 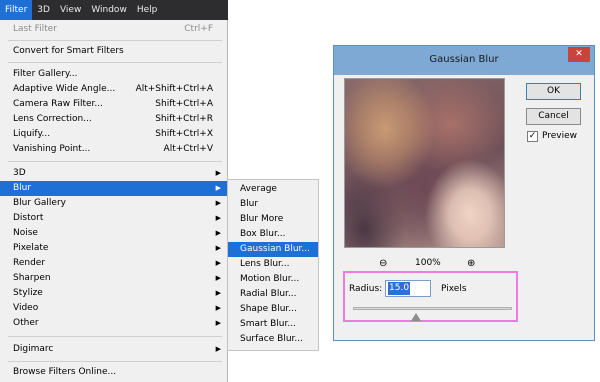 What do you see at coordinates (147, 10) in the screenshot?
I see `menu-help: Help` at bounding box center [147, 10].